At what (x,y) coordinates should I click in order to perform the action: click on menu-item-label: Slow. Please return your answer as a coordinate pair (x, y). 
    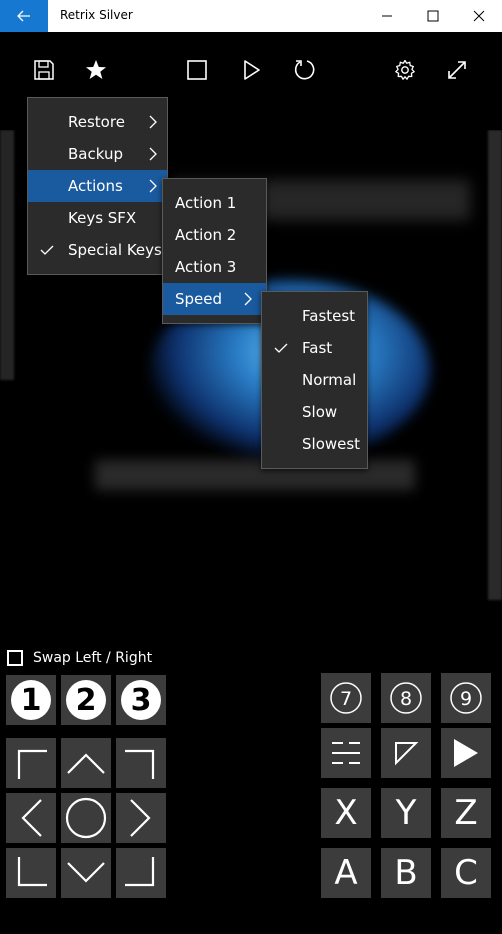
    Looking at the image, I should click on (320, 412).